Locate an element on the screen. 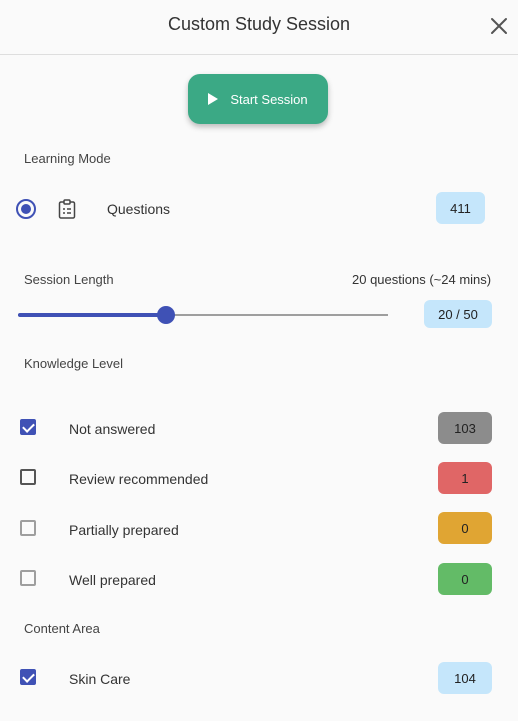  questions-count-badge: 411 is located at coordinates (460, 208).